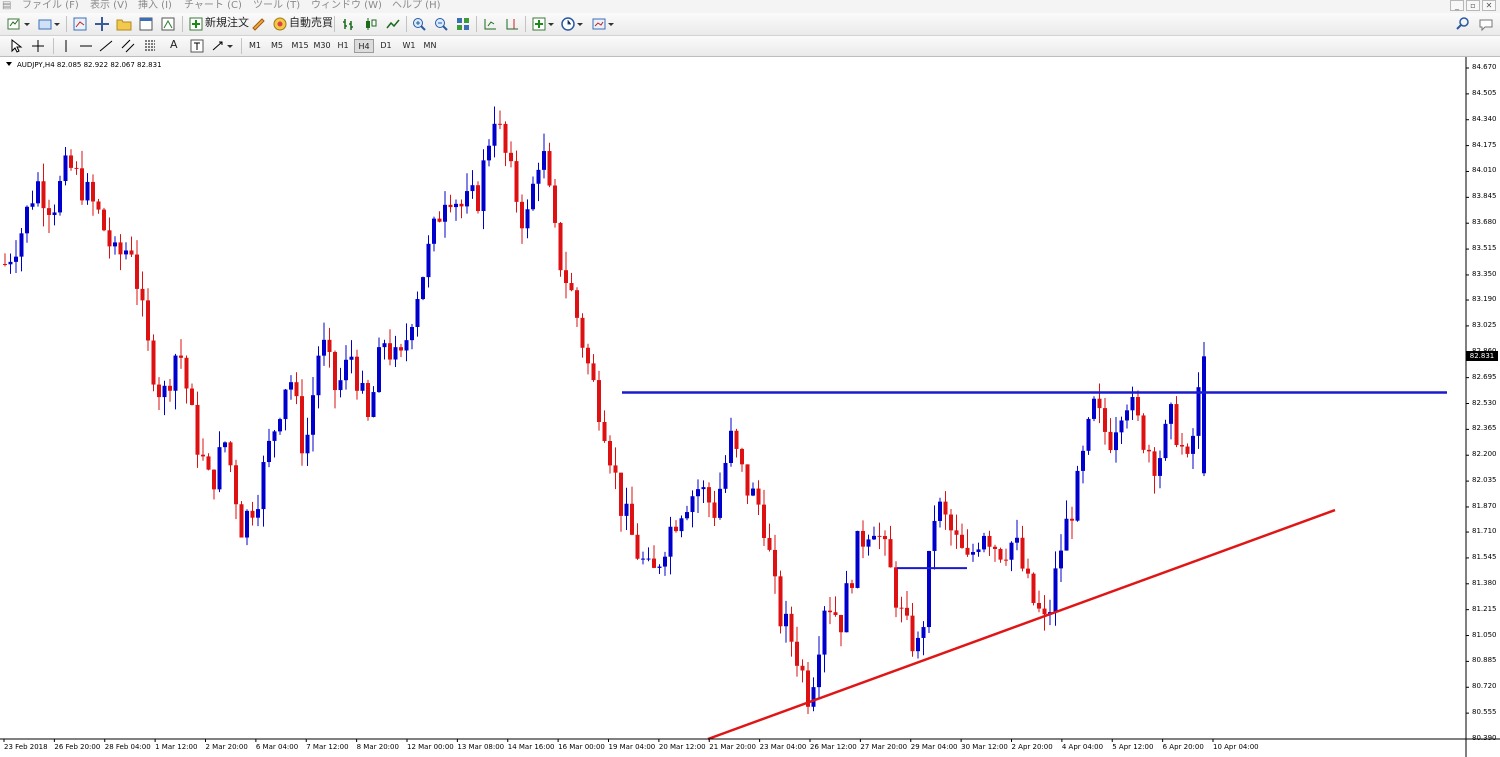  I want to click on close-button: ✕, so click(1489, 5).